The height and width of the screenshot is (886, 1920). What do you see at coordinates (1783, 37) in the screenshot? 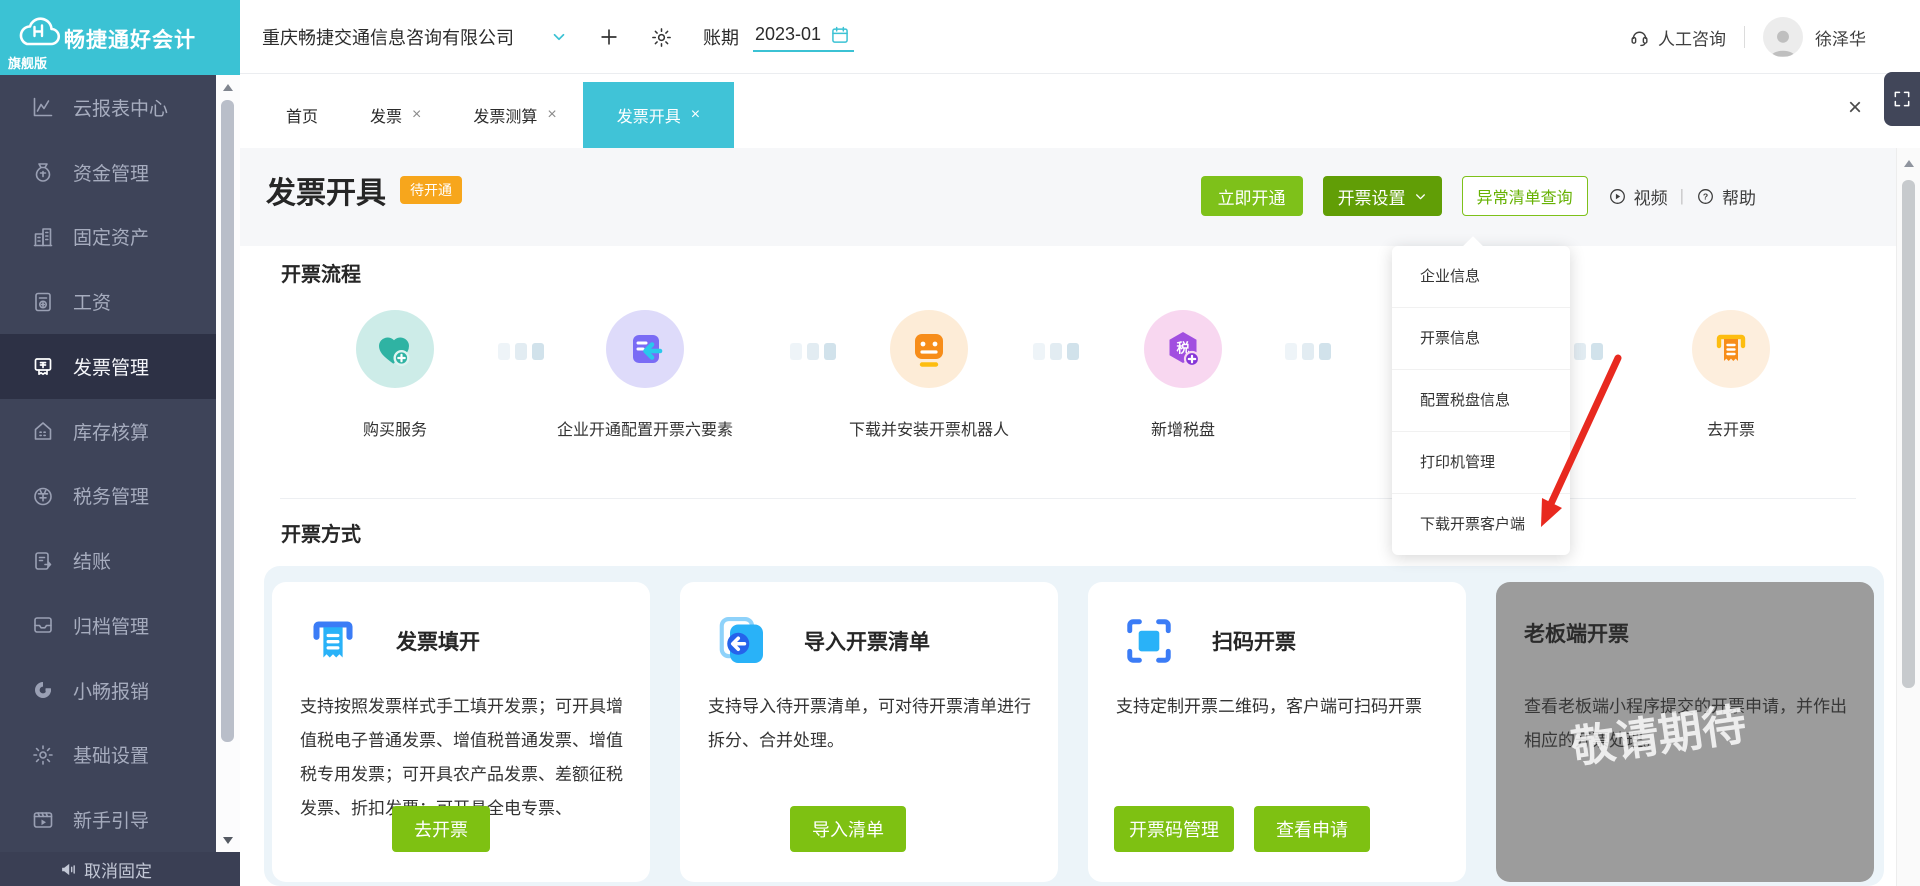
I see `avatar` at bounding box center [1783, 37].